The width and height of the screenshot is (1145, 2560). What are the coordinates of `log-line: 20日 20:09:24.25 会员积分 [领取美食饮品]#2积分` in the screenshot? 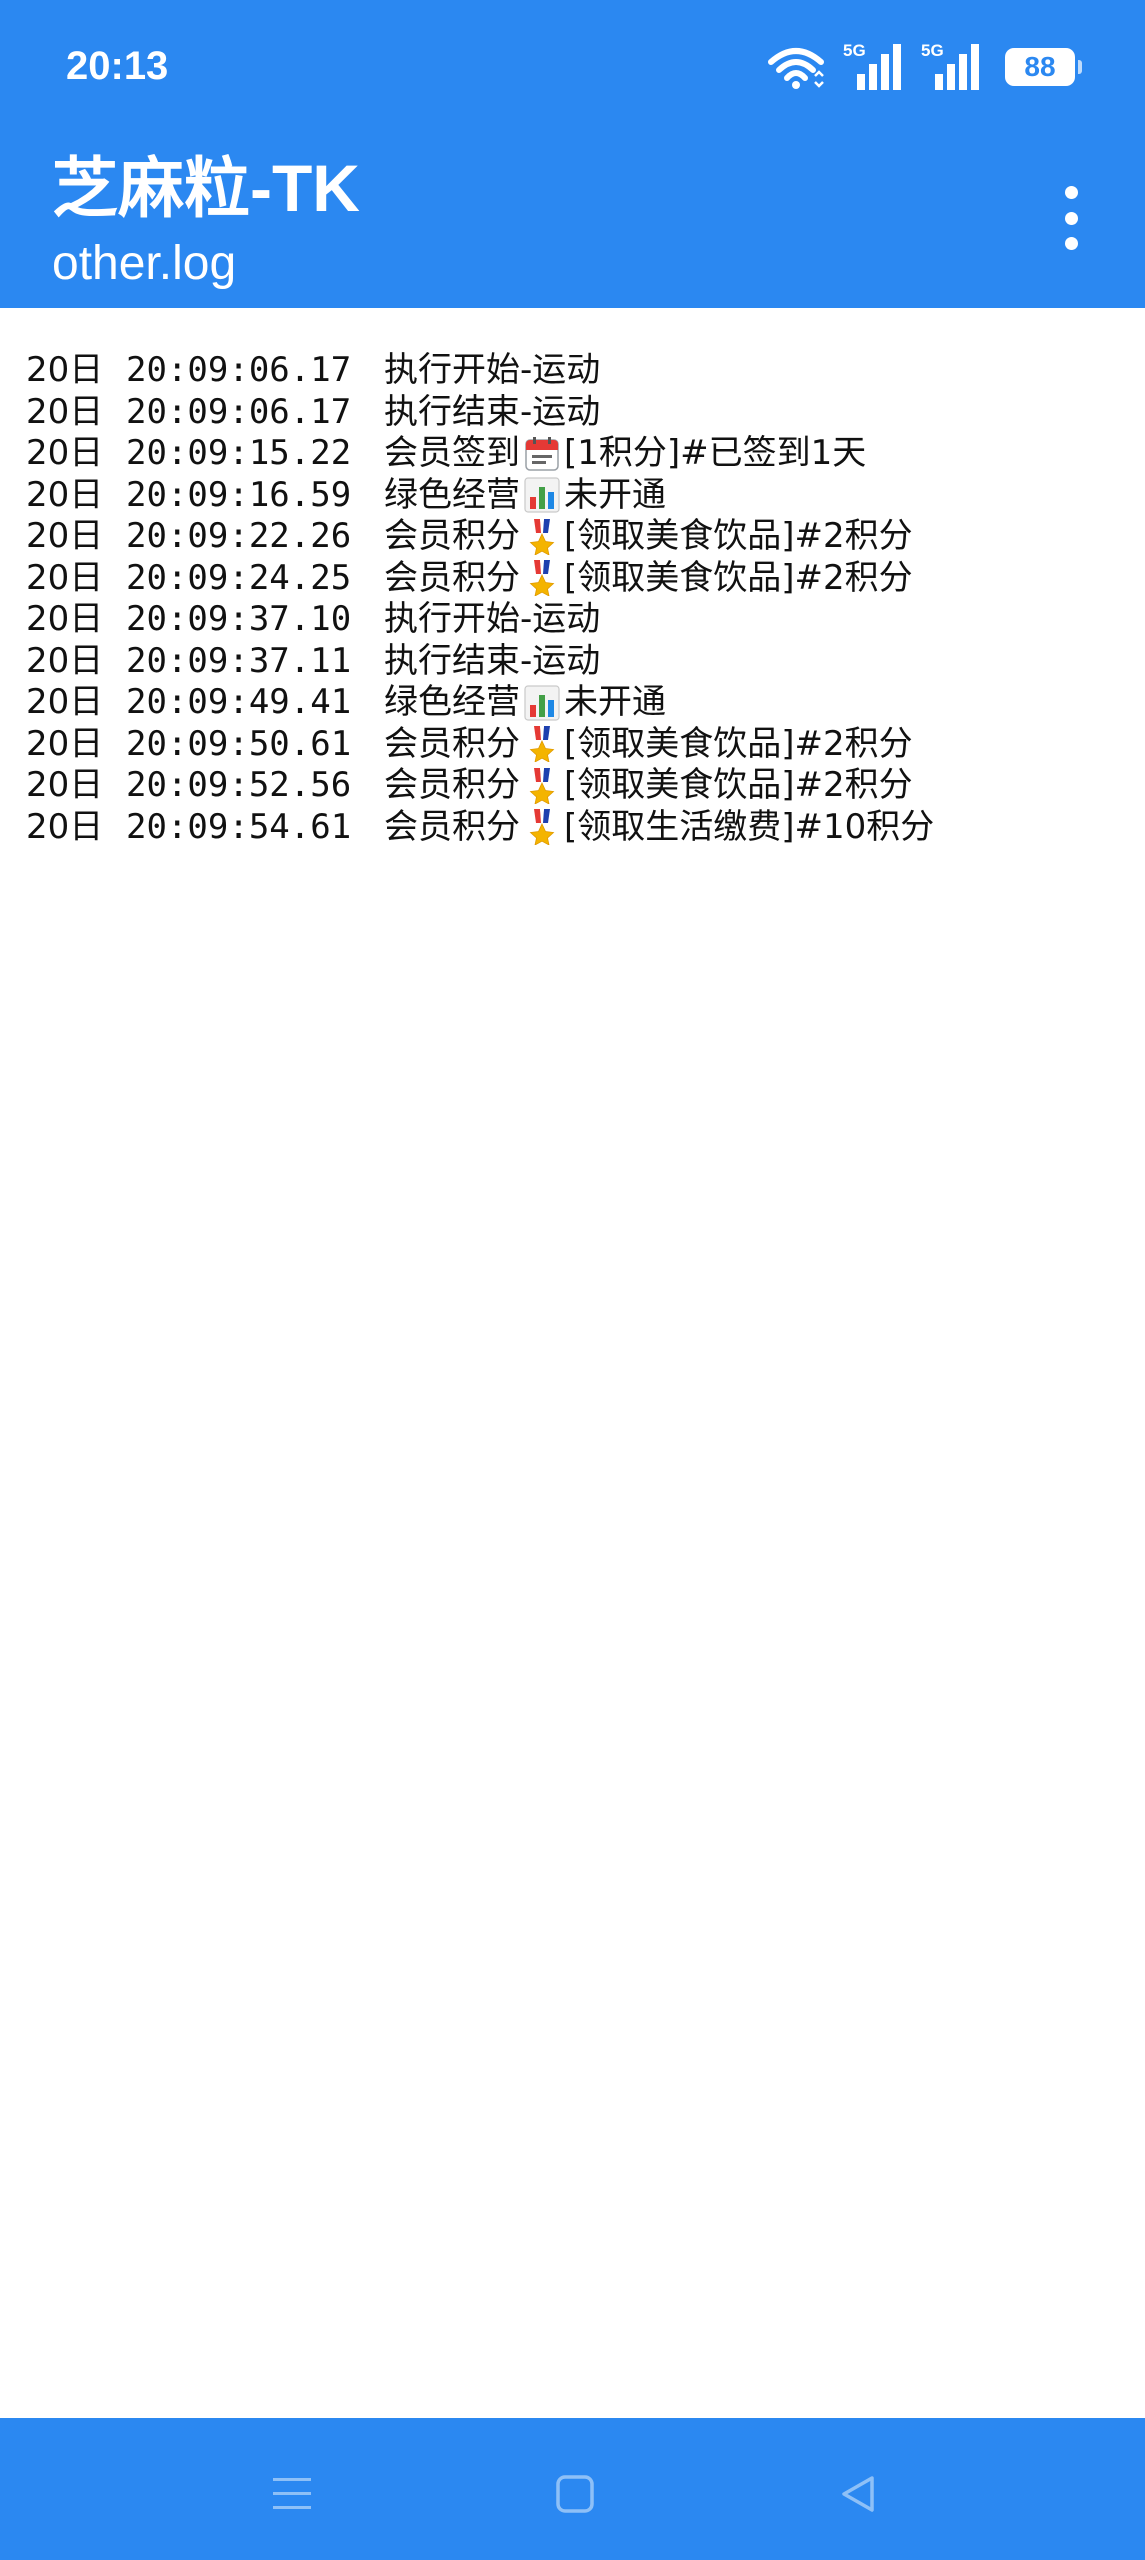 It's located at (576, 579).